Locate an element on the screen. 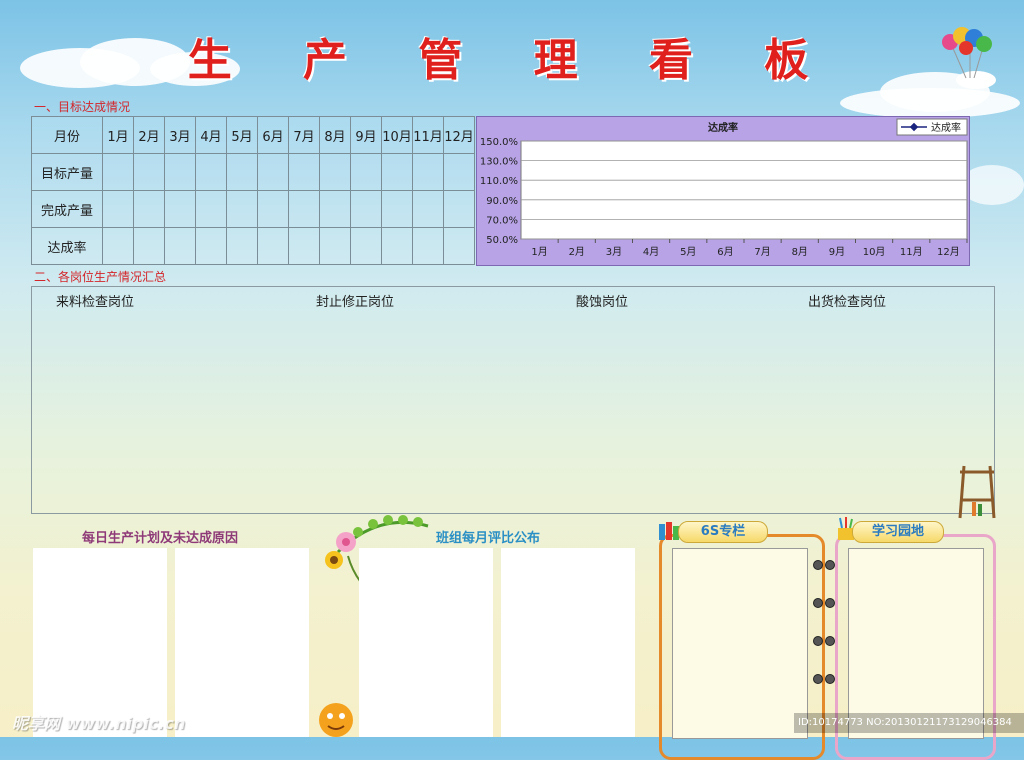  post-label: 出货检查岗位 is located at coordinates (847, 302).